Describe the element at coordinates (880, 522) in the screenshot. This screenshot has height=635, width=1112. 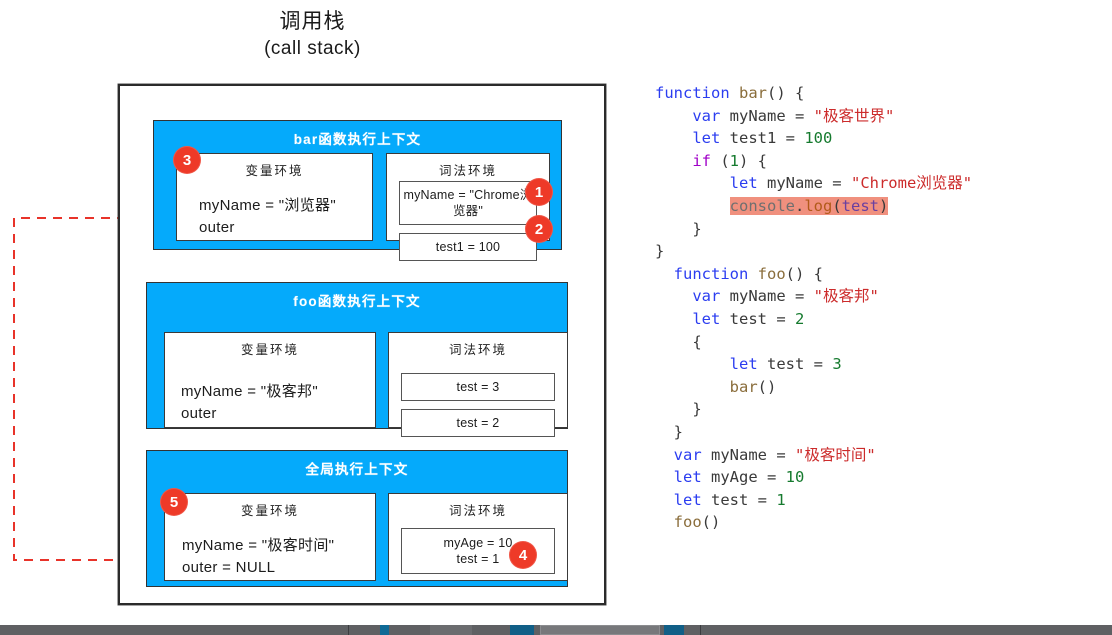
I see `code-line: foo()` at that location.